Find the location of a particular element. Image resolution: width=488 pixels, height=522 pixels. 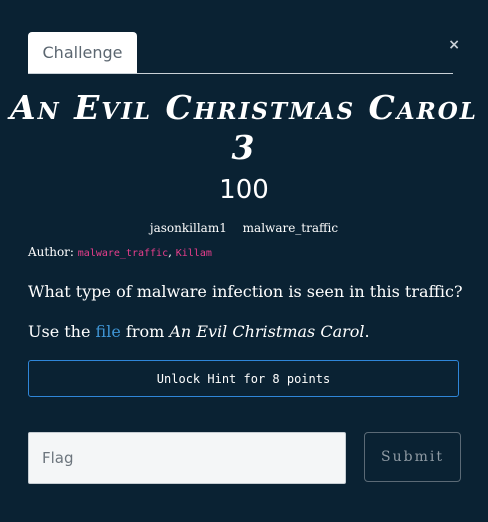

author-label: Author: is located at coordinates (51, 252).